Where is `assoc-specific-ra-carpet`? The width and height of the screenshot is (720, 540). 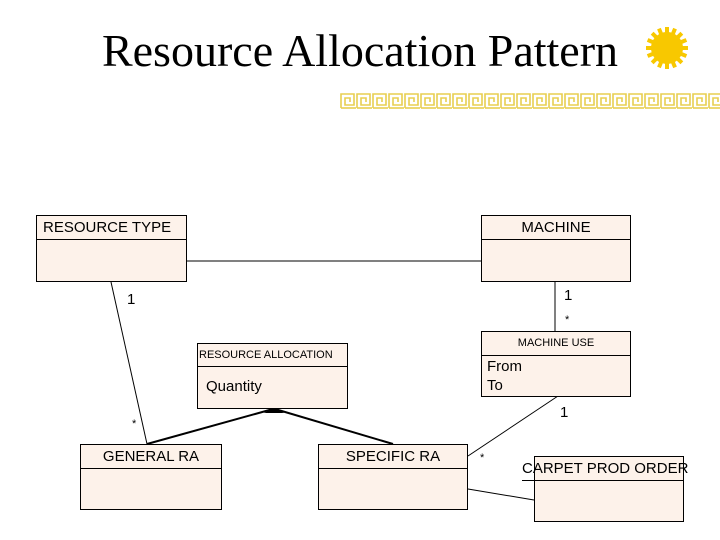
assoc-specific-ra-carpet is located at coordinates (501, 494).